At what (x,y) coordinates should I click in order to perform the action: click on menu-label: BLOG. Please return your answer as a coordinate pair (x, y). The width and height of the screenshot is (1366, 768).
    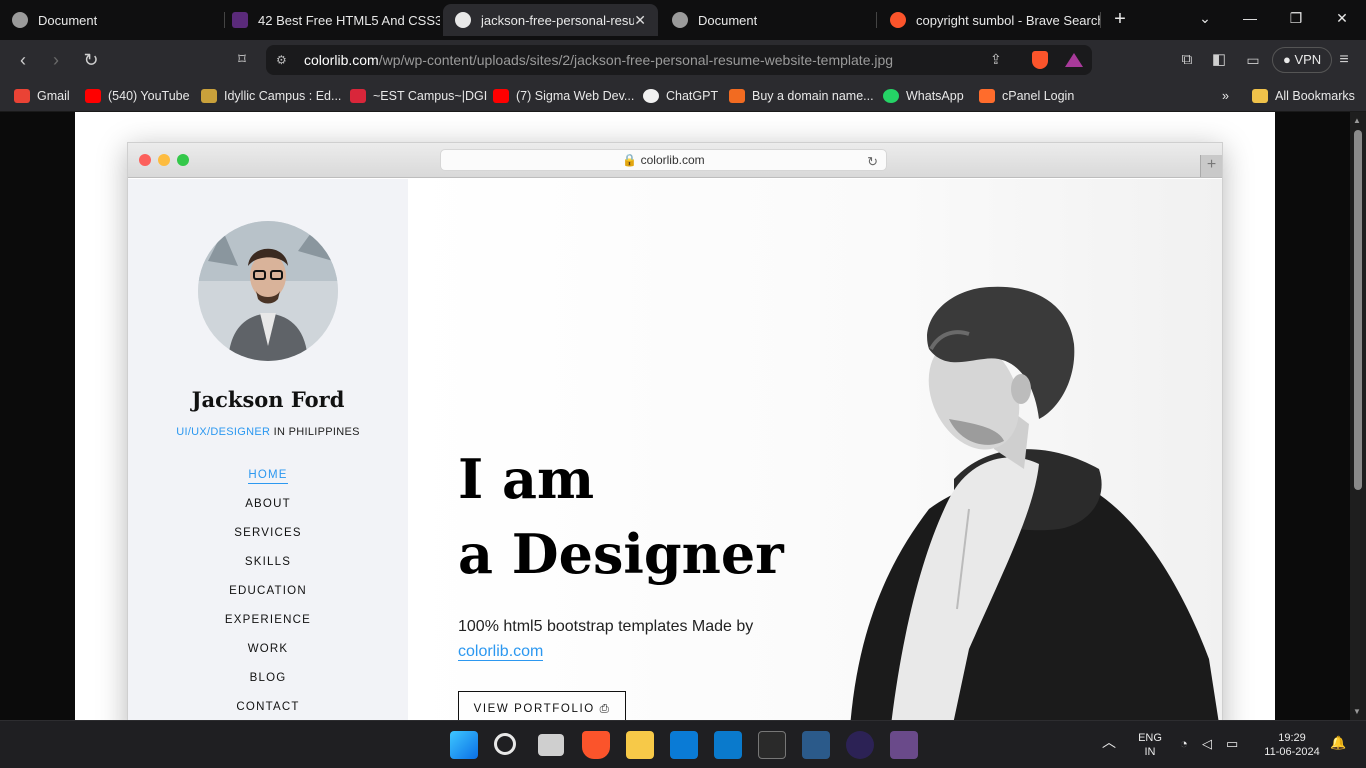
    Looking at the image, I should click on (268, 678).